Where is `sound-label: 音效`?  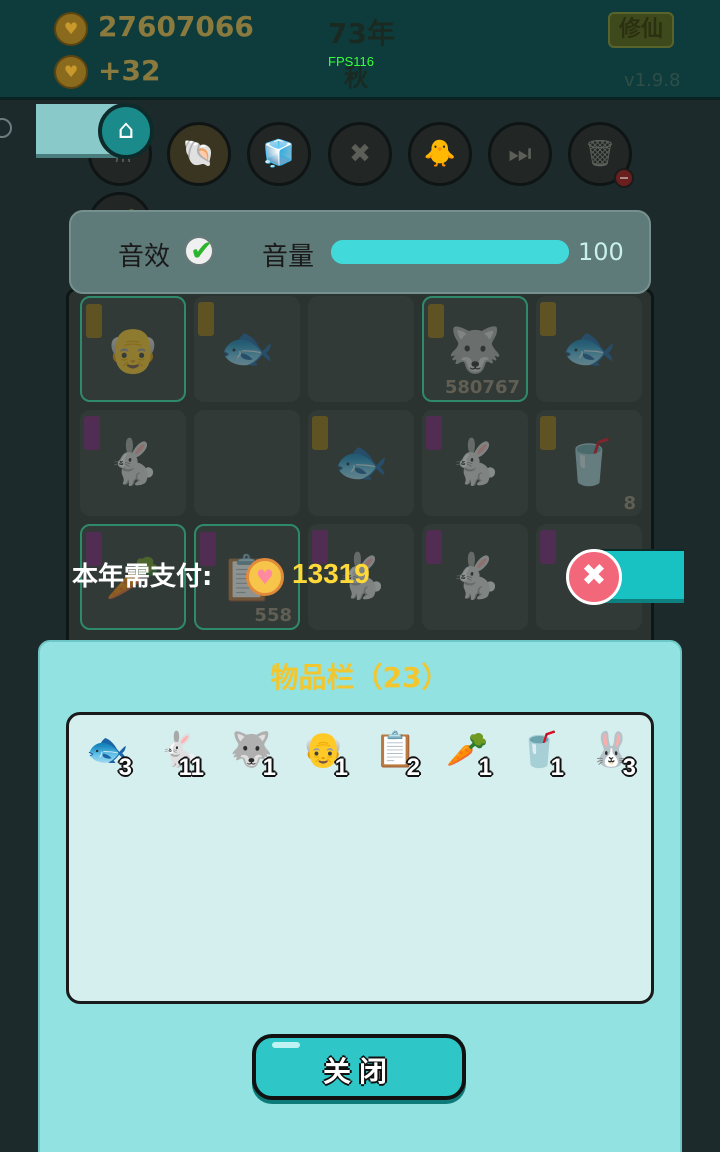
sound-label: 音效 is located at coordinates (144, 257).